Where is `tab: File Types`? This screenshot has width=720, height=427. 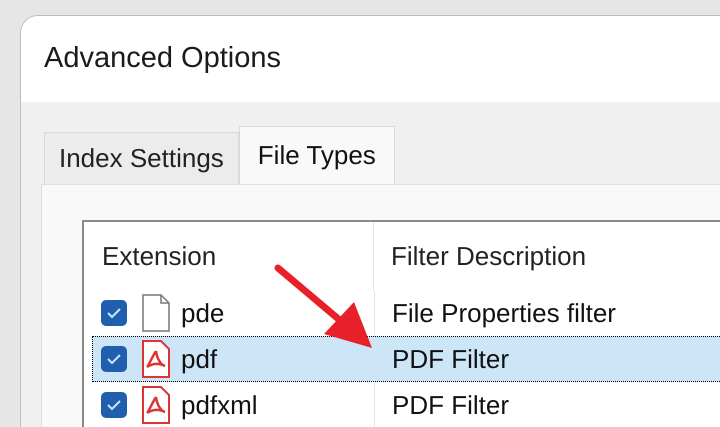 tab: File Types is located at coordinates (316, 155).